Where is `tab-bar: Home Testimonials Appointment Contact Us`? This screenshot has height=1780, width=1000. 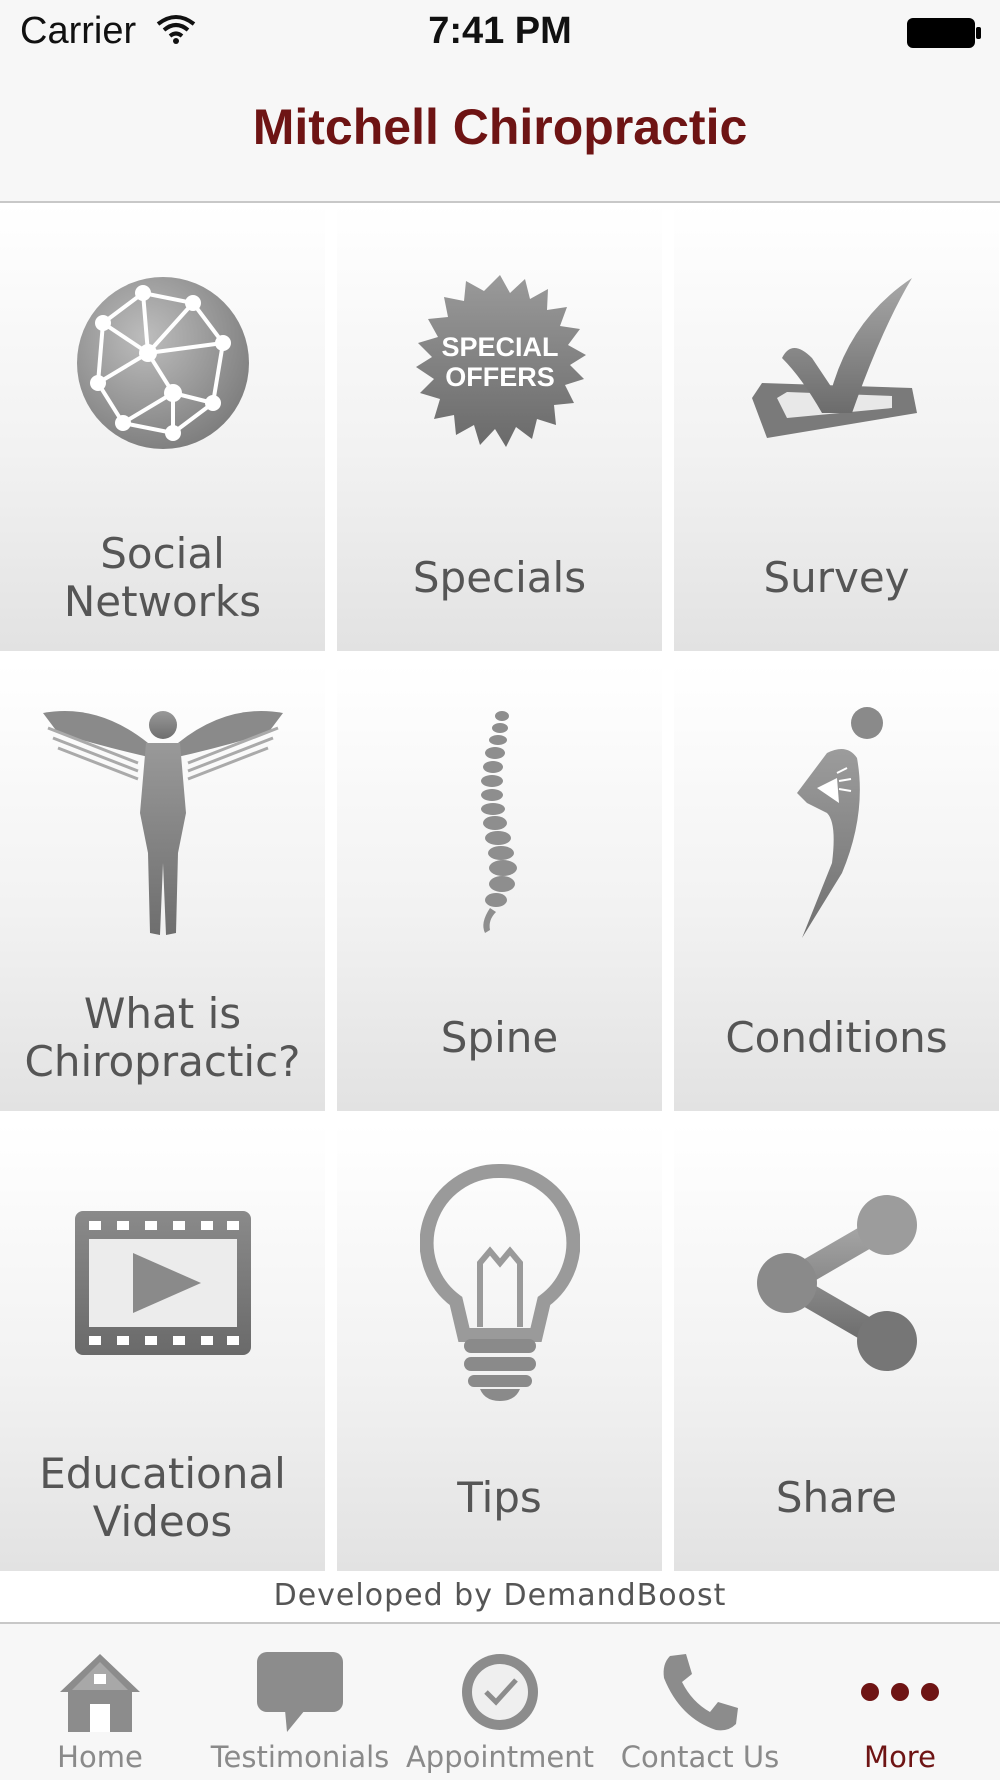 tab-bar: Home Testimonials Appointment Contact Us is located at coordinates (500, 1701).